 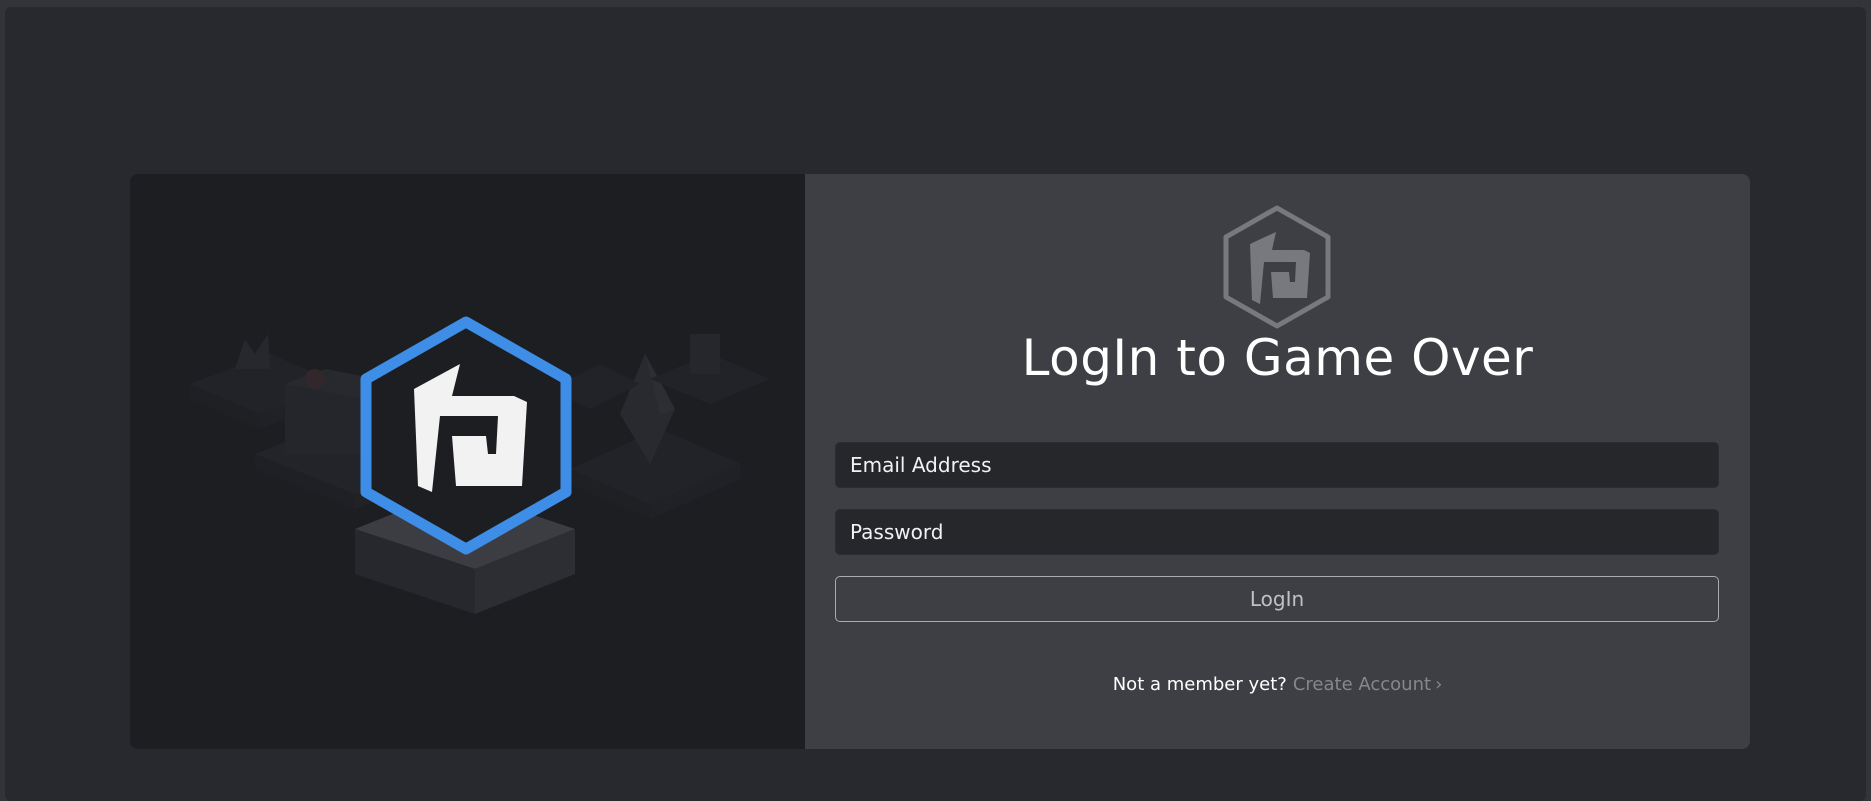 I want to click on signup-question: Not a member yet?, so click(x=1199, y=684).